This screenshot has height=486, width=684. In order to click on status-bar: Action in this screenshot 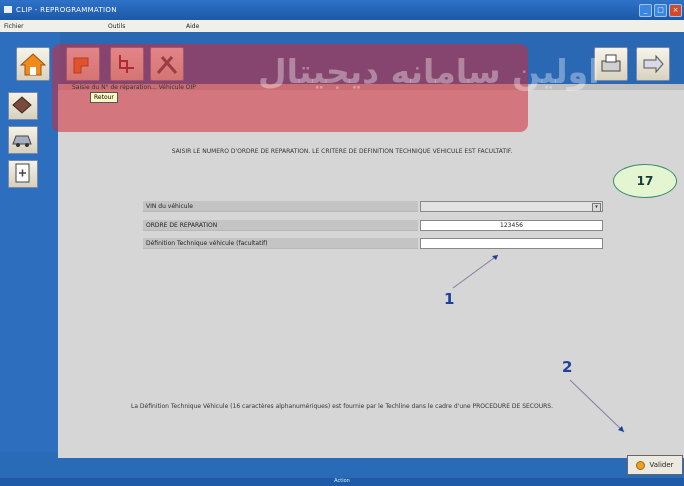, I will do `click(342, 482)`.